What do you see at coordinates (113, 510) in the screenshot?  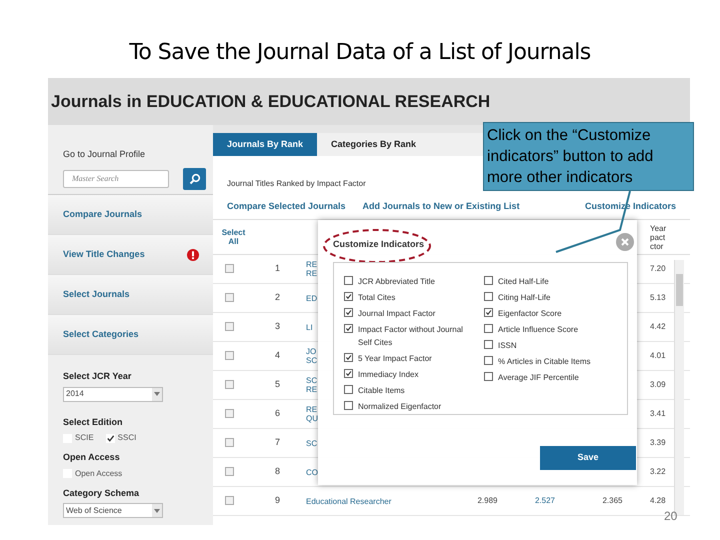 I see `dropdown: Web of Science` at bounding box center [113, 510].